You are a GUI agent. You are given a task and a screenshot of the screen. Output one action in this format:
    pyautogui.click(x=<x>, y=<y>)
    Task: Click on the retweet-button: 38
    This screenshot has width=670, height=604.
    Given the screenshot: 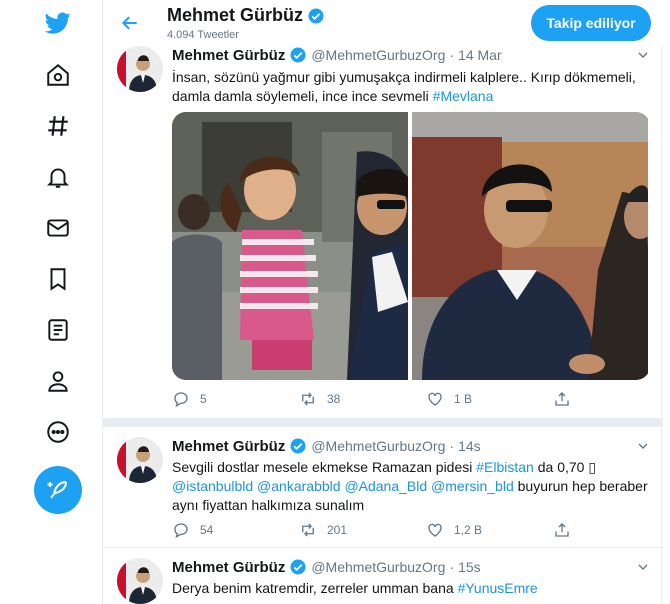 What is the action you would take?
    pyautogui.click(x=319, y=399)
    